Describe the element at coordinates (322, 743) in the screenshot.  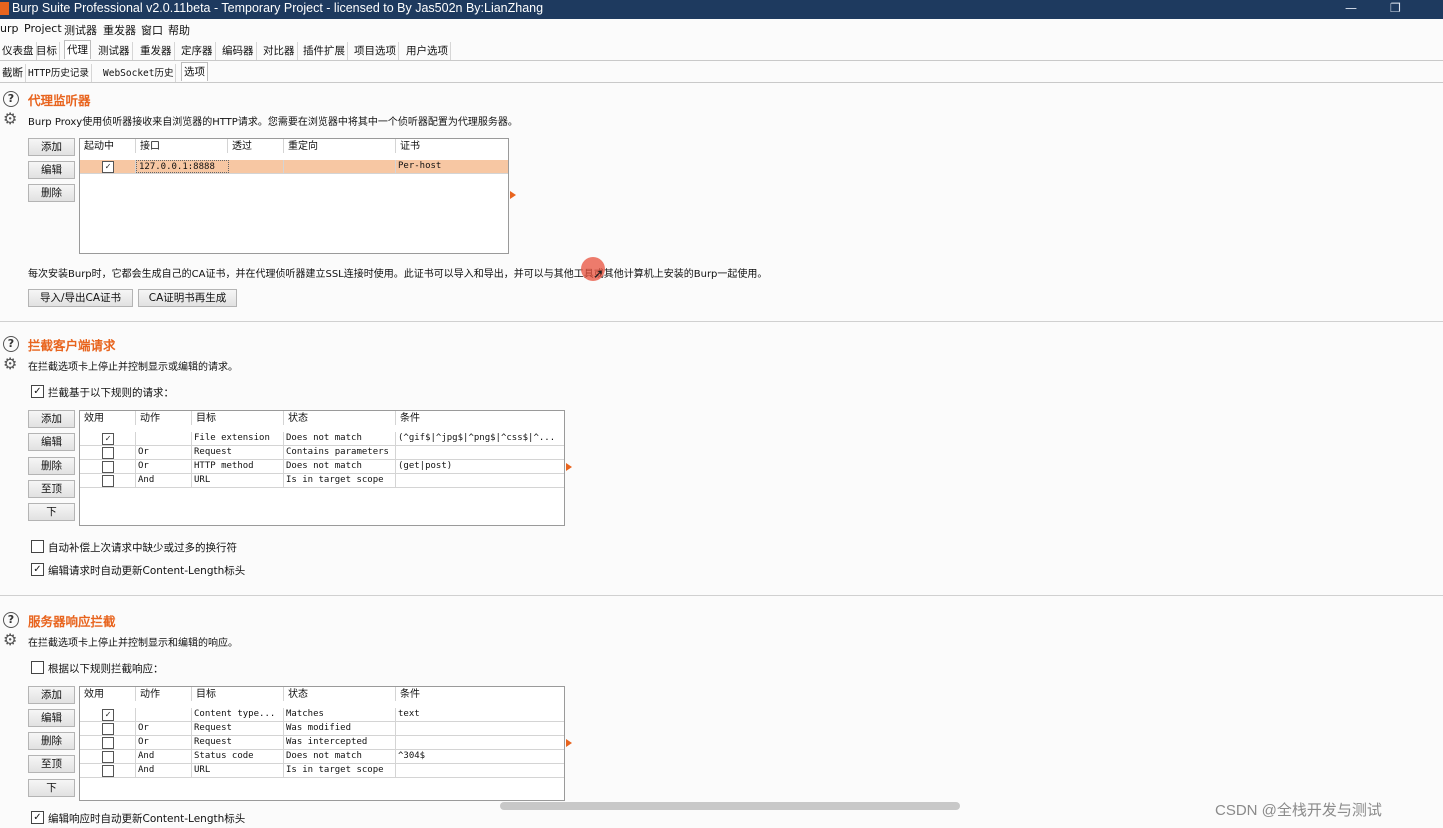
I see `table-row: Or Request Was intercepted` at that location.